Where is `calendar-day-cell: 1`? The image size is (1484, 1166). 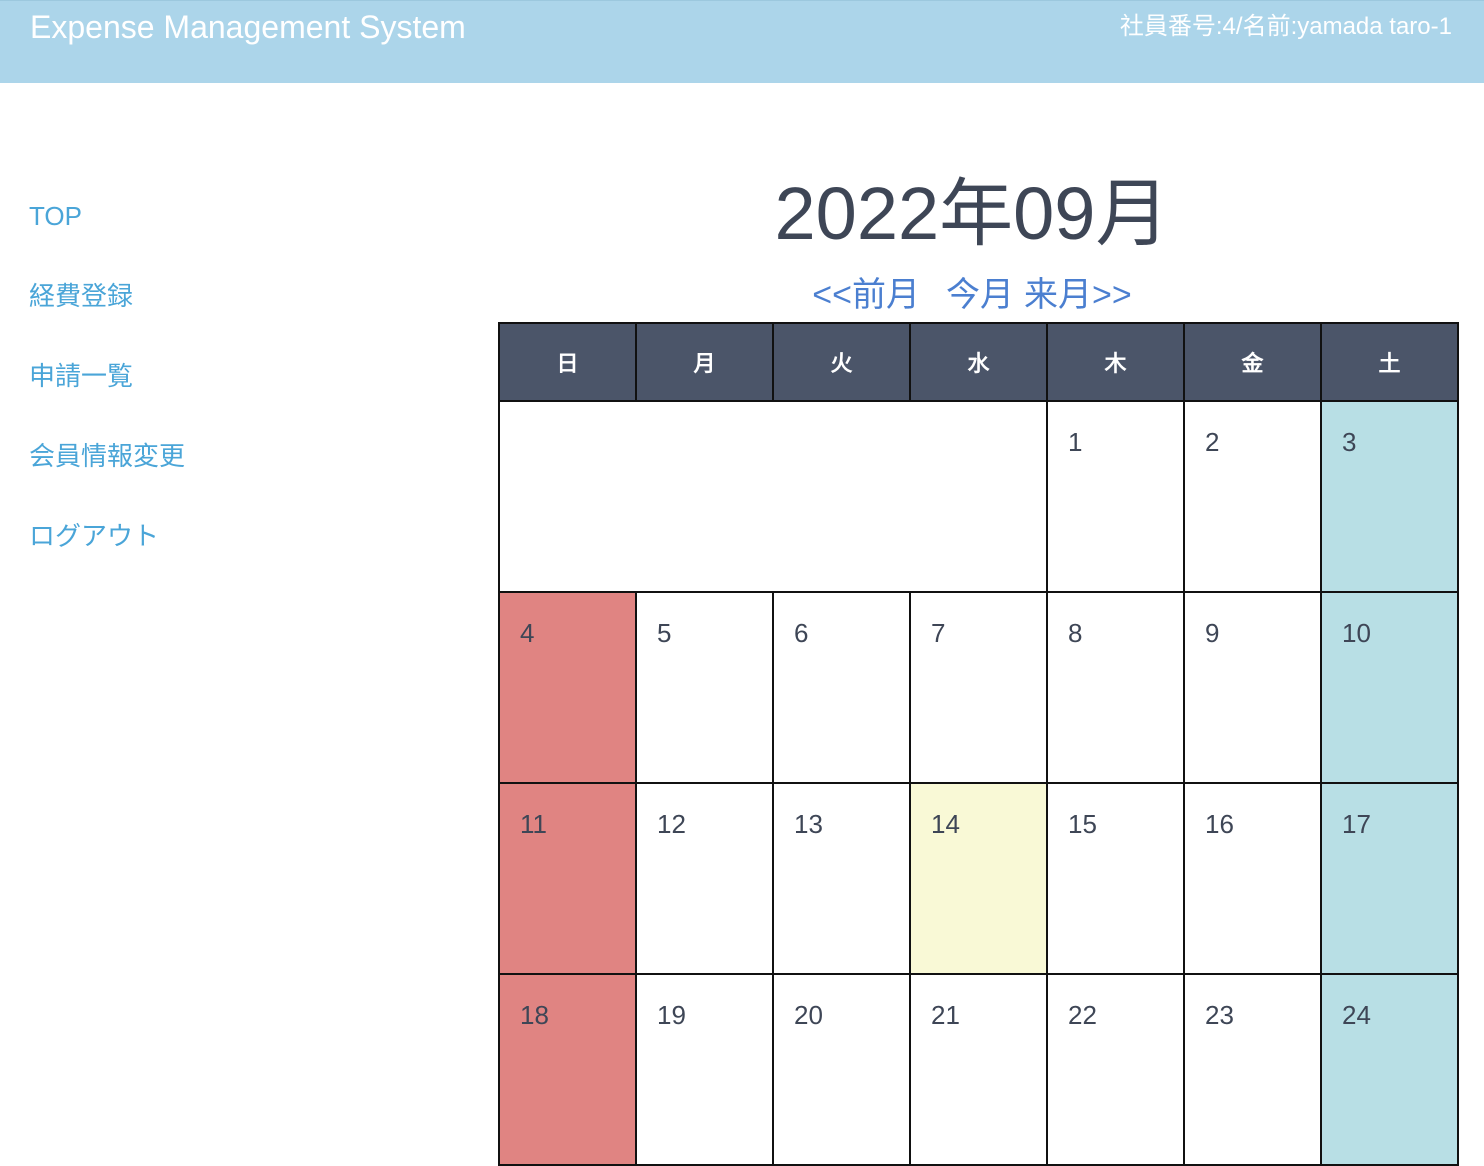
calendar-day-cell: 1 is located at coordinates (1115, 496).